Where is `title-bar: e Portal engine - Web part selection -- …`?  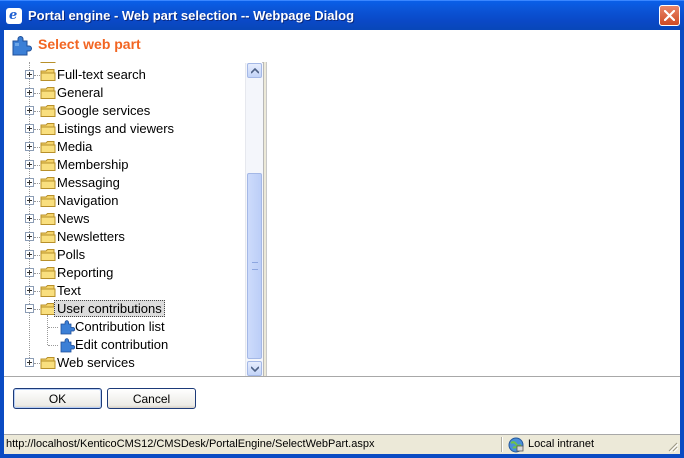
title-bar: e Portal engine - Web part selection -- … is located at coordinates (342, 15).